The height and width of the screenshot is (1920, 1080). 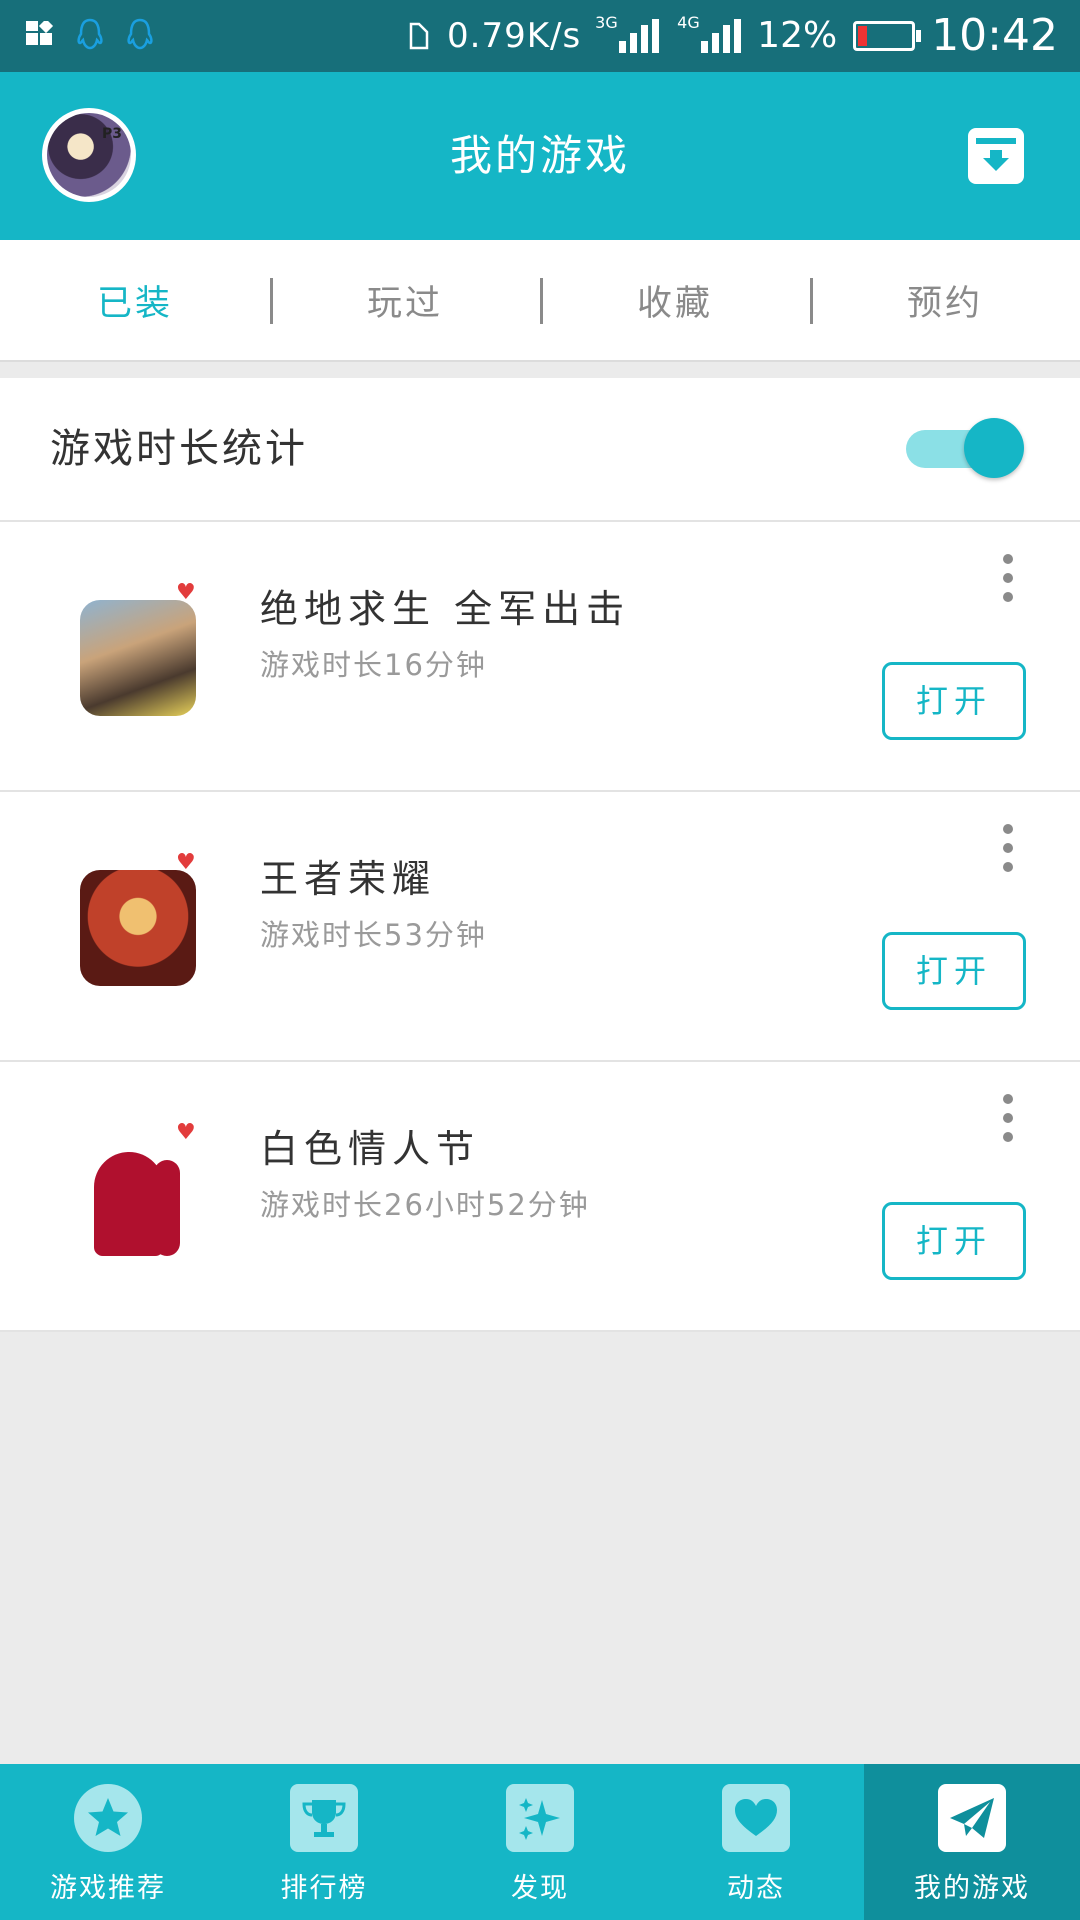 What do you see at coordinates (627, 33) in the screenshot?
I see `signal-sim1-icon: 3G` at bounding box center [627, 33].